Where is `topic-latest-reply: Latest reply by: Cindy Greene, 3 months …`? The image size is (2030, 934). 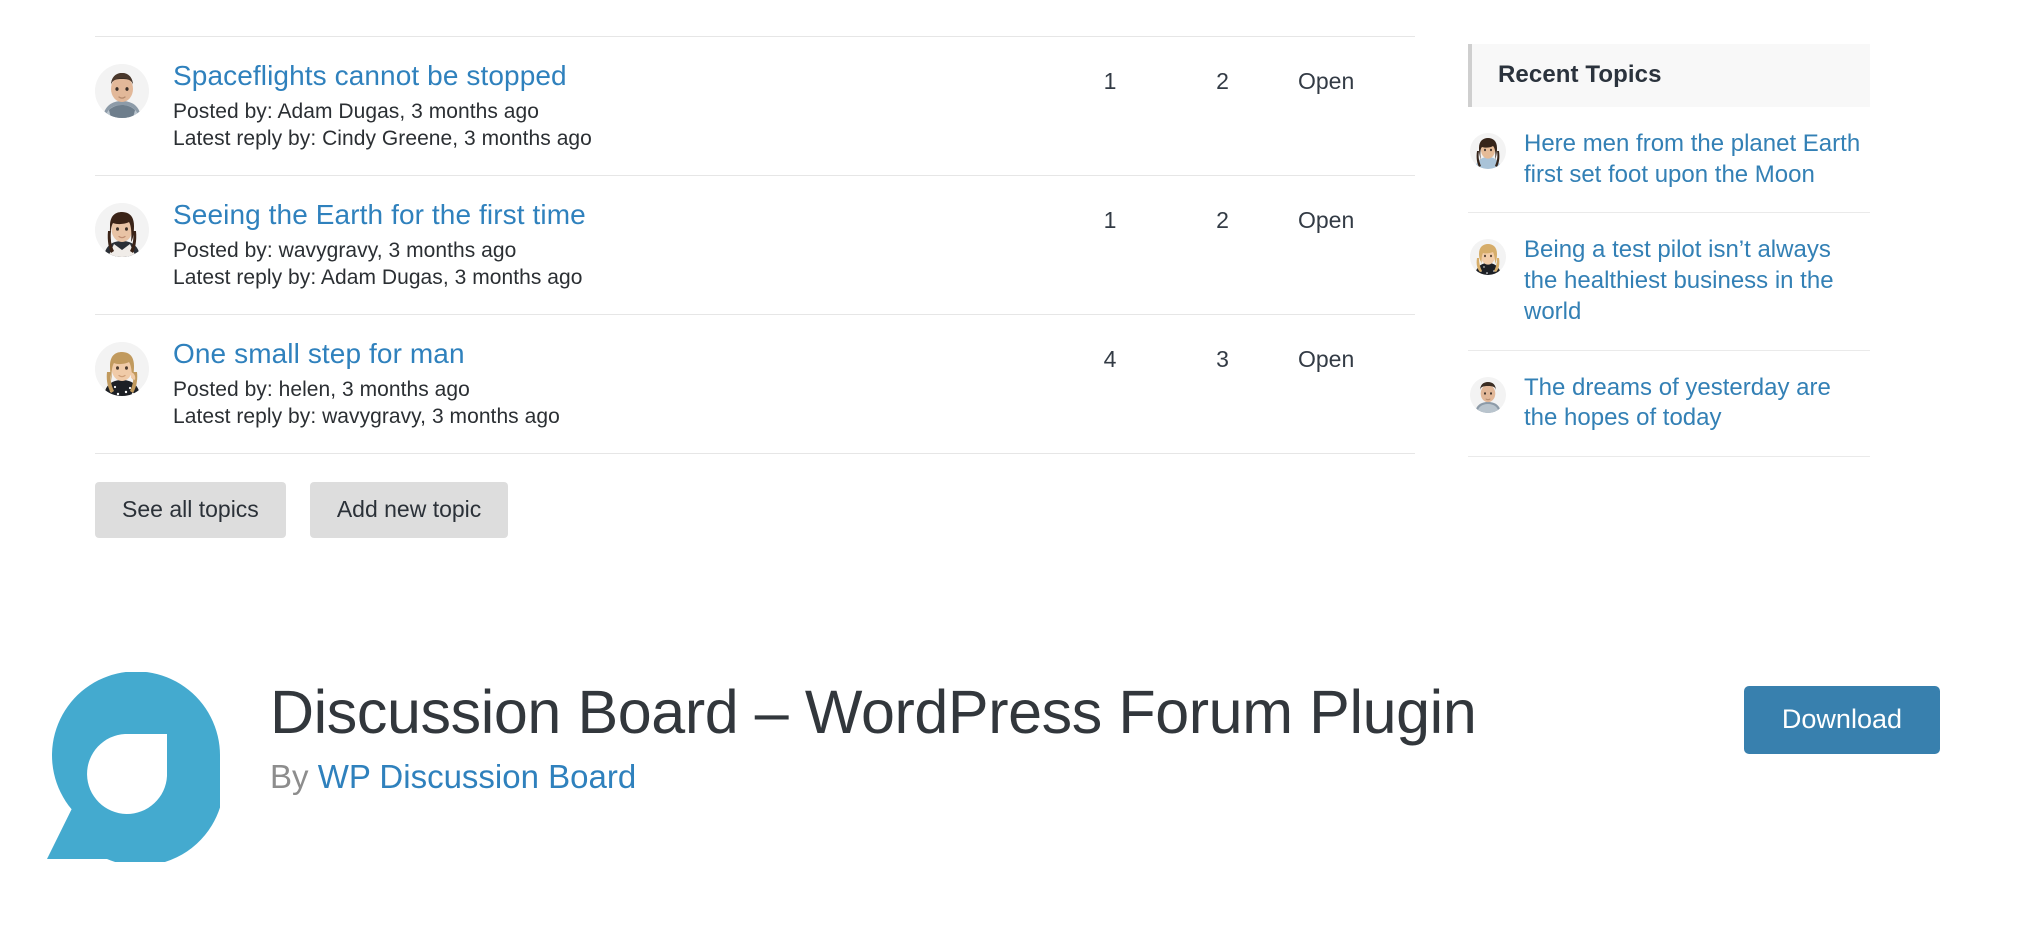
topic-latest-reply: Latest reply by: Cindy Greene, 3 months … is located at coordinates (382, 139).